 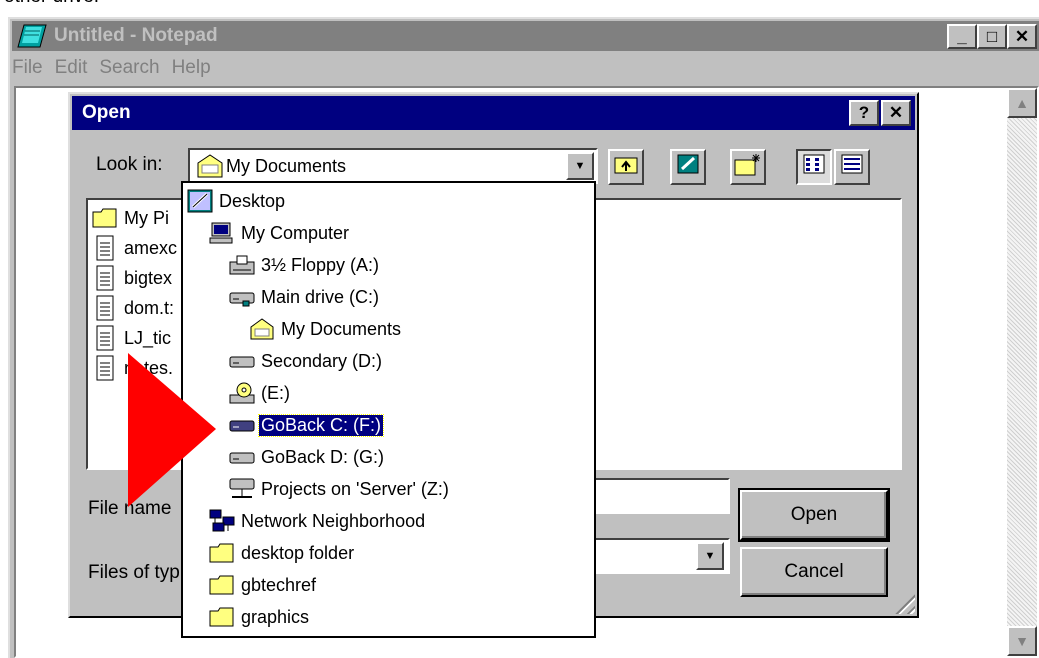 I want to click on dropdown-item-my-documents: My Documents, so click(x=326, y=329).